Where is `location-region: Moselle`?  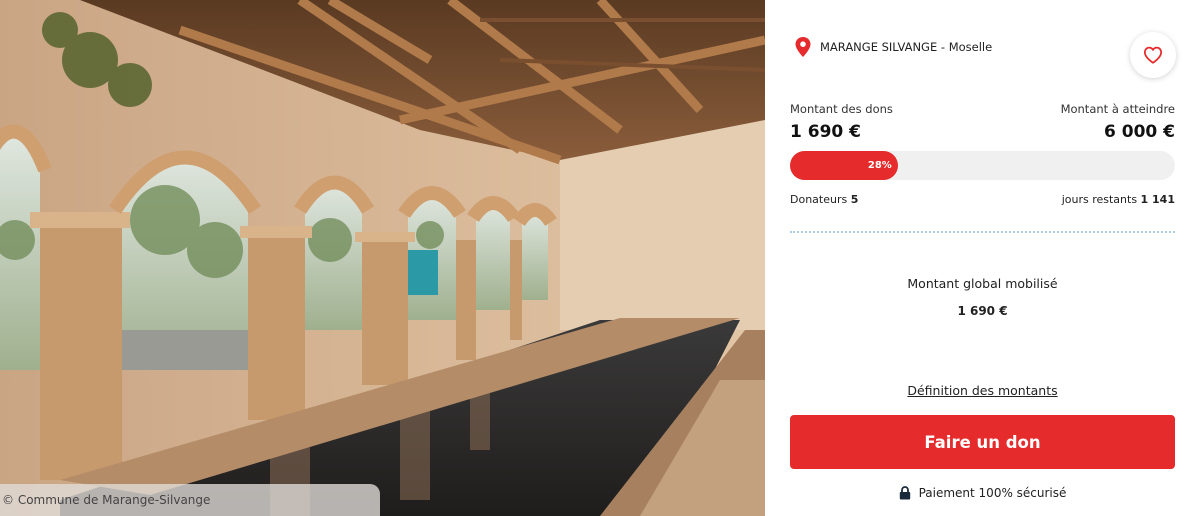 location-region: Moselle is located at coordinates (970, 47).